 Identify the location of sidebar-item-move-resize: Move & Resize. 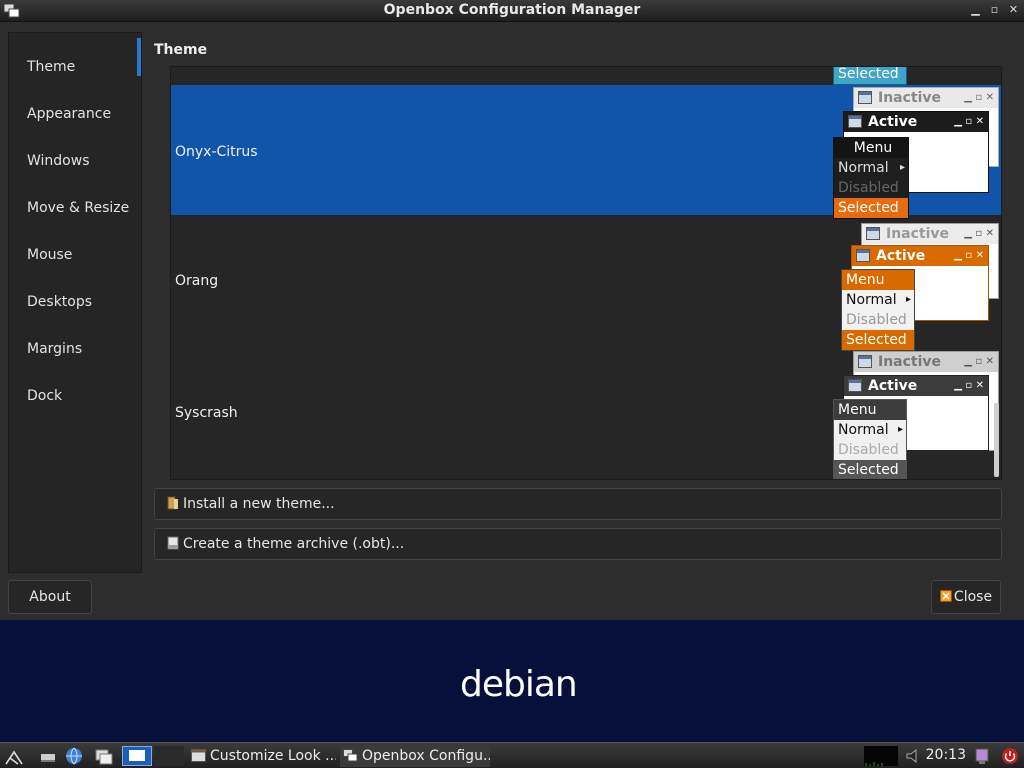
(75, 208).